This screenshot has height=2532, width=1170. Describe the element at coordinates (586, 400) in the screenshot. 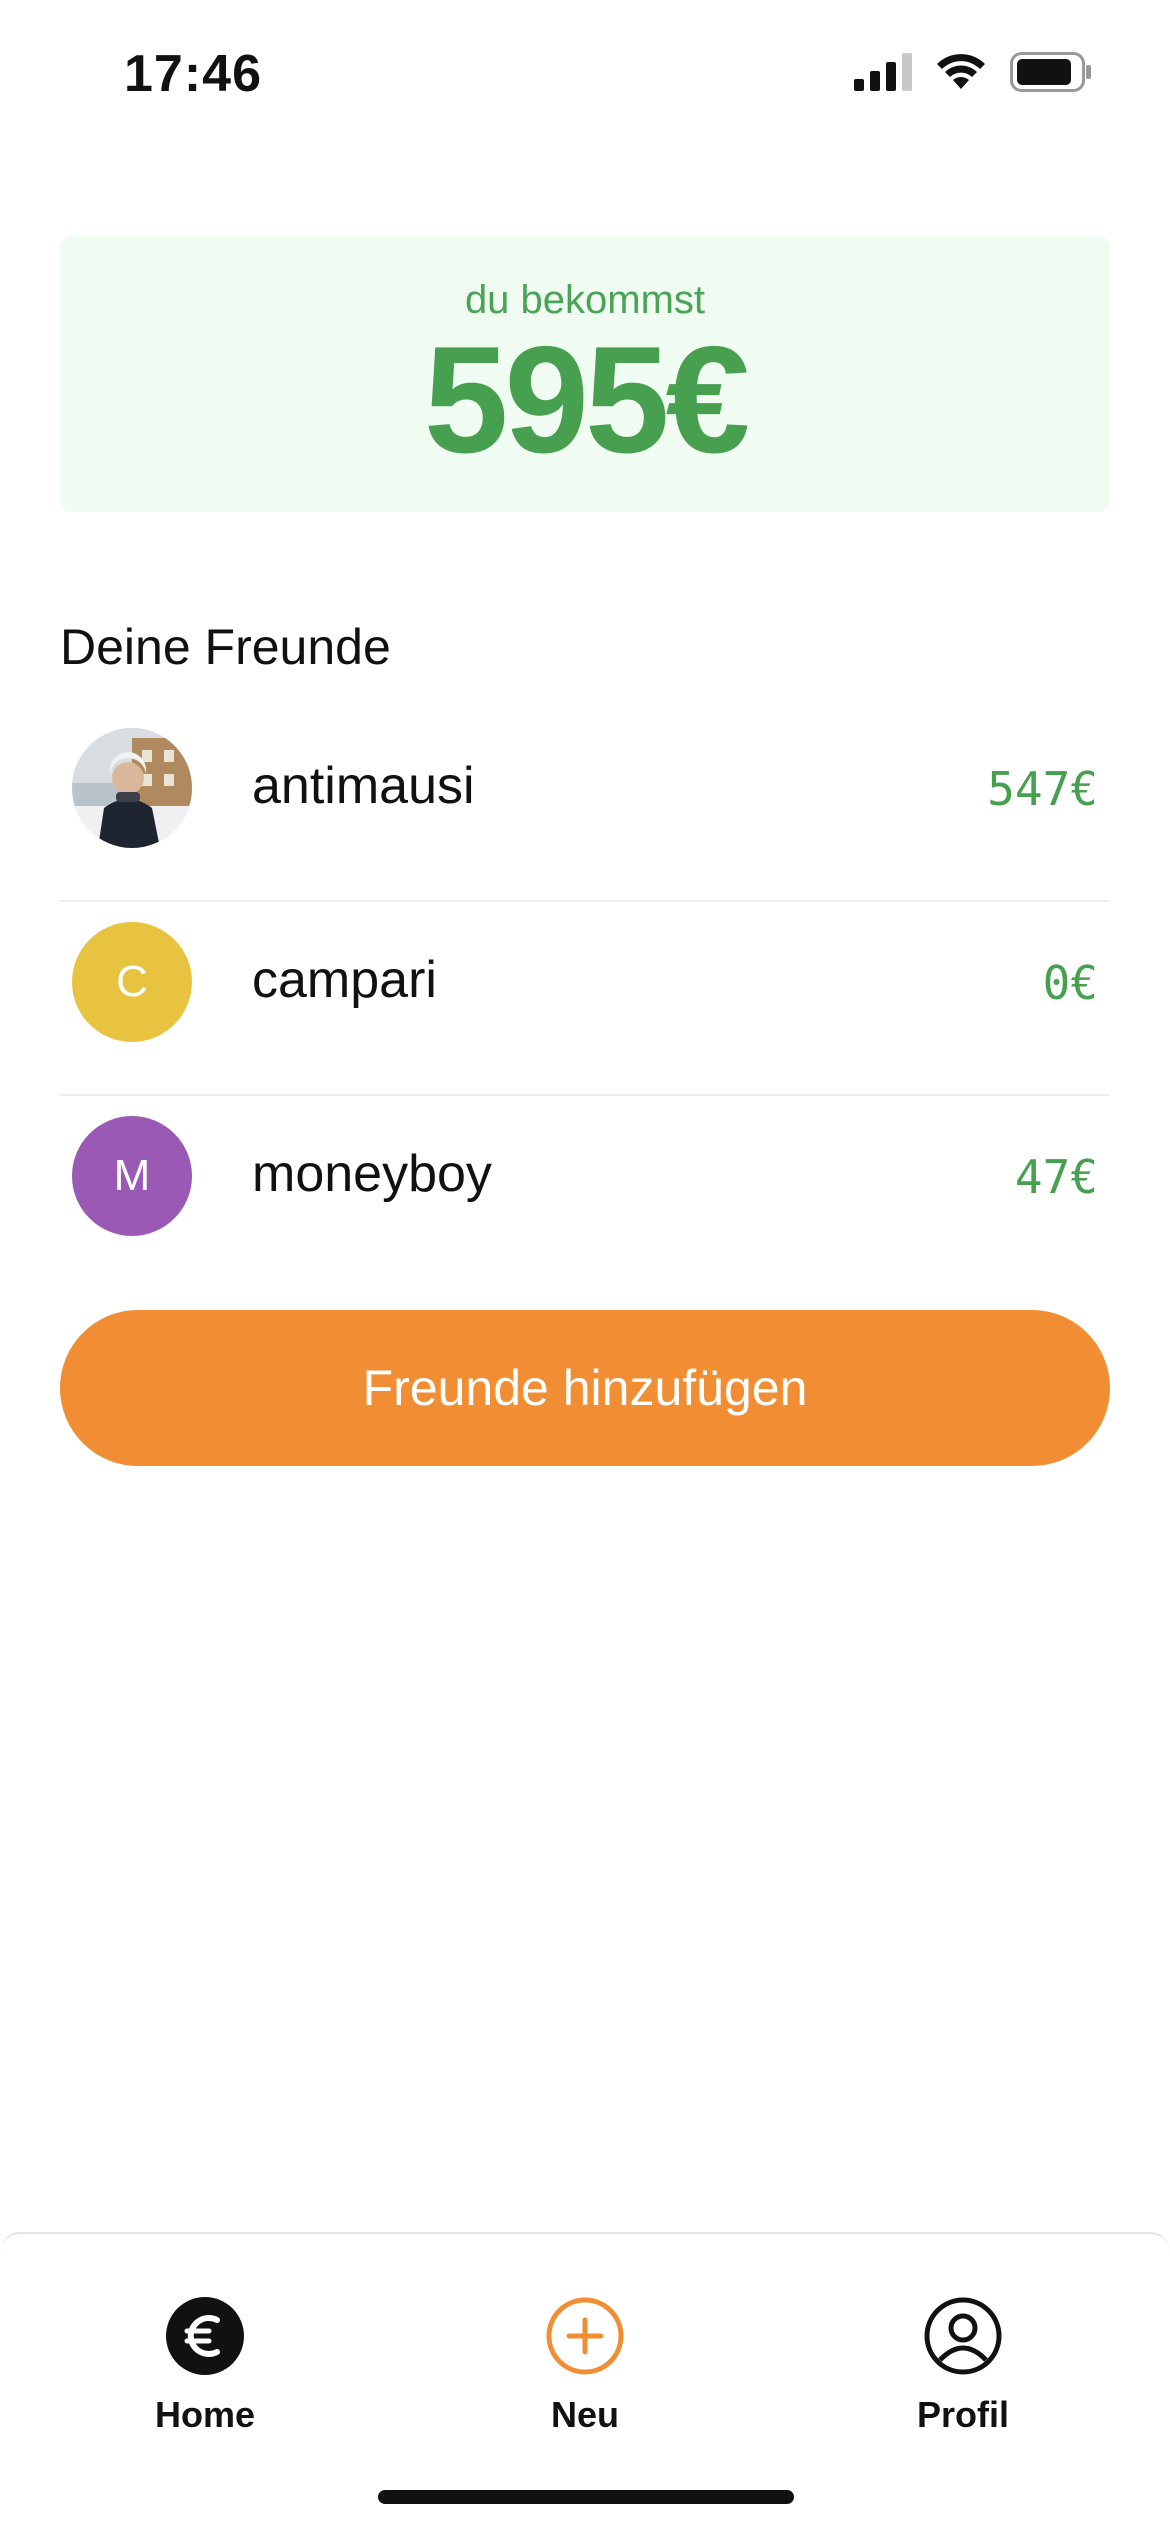

I see `balance-amount: 595€` at that location.